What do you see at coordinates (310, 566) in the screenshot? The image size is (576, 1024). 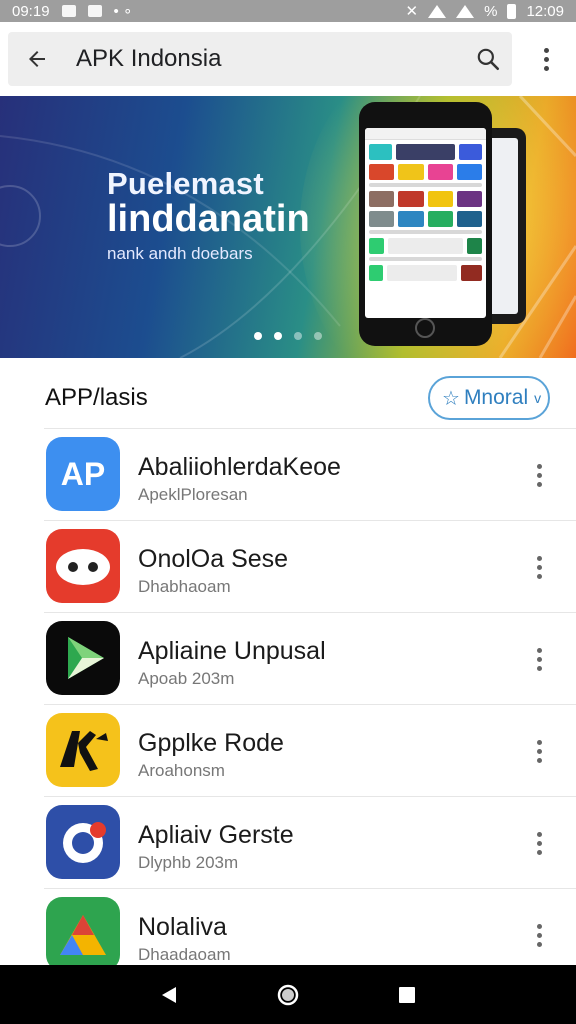 I see `list-item: OnolOa Sese Dhabhaoam` at bounding box center [310, 566].